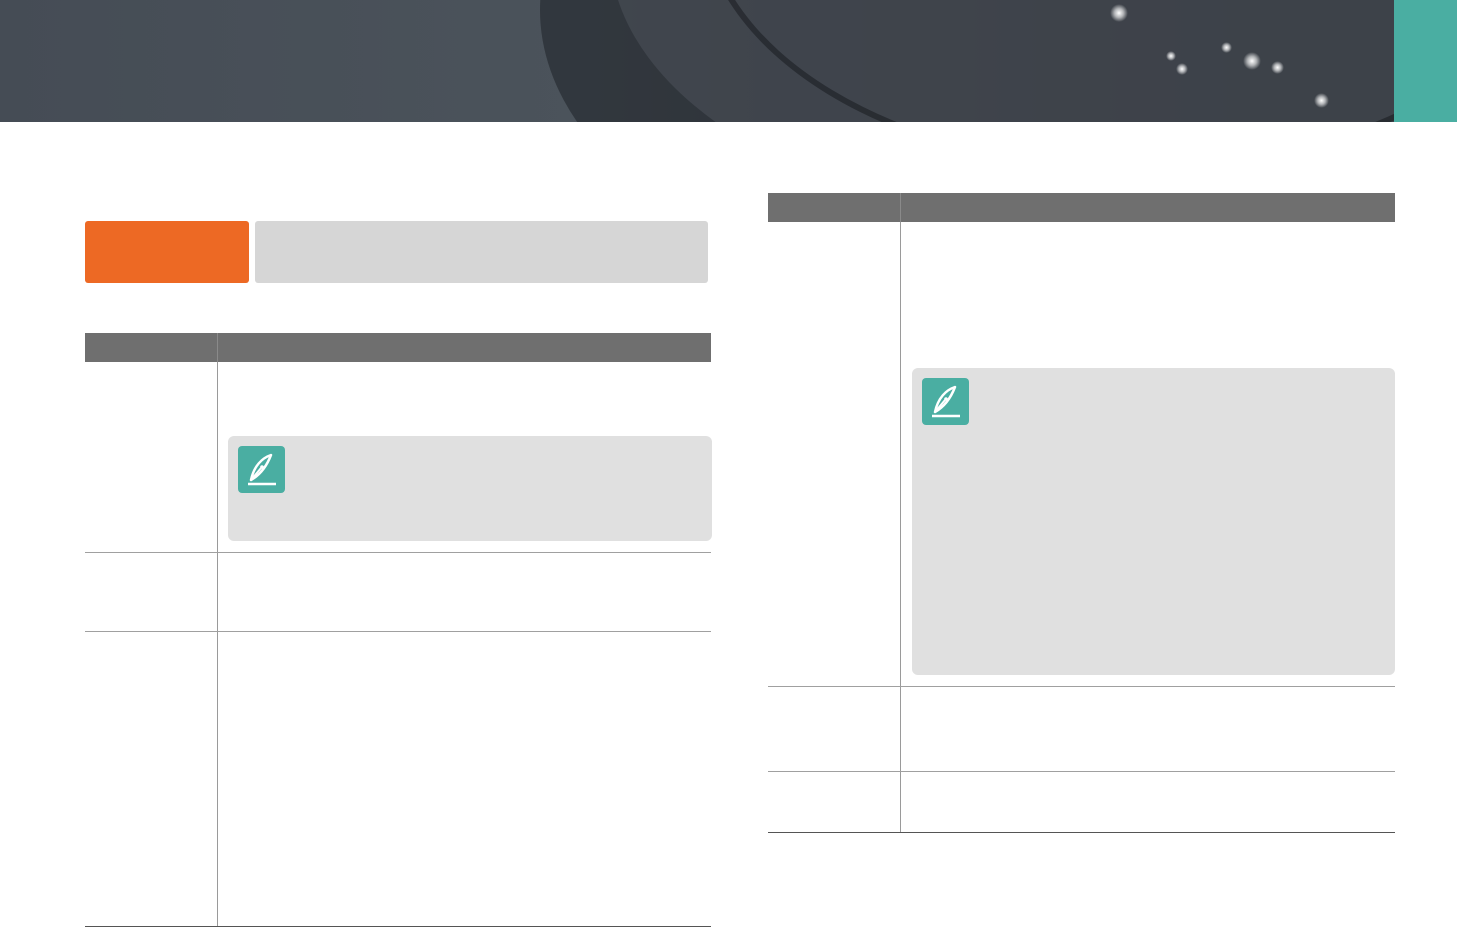  What do you see at coordinates (167, 252) in the screenshot?
I see `section-badge` at bounding box center [167, 252].